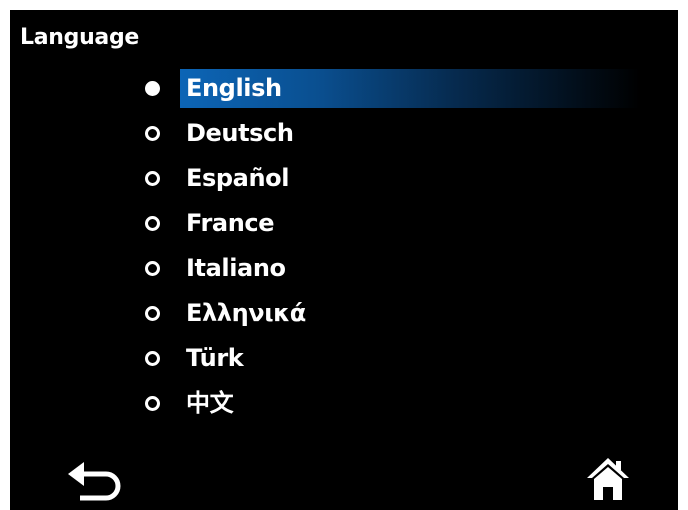 This screenshot has height=510, width=688. What do you see at coordinates (236, 268) in the screenshot?
I see `language-label: Italiano` at bounding box center [236, 268].